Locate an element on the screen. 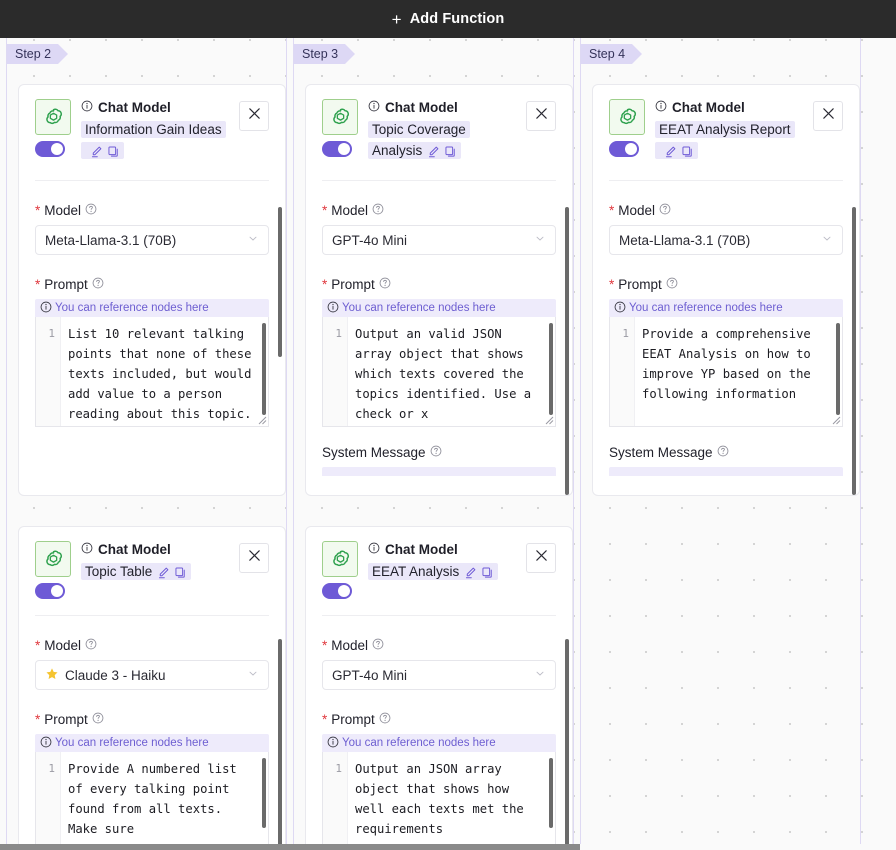 This screenshot has width=896, height=850. info-icon is located at coordinates (87, 108).